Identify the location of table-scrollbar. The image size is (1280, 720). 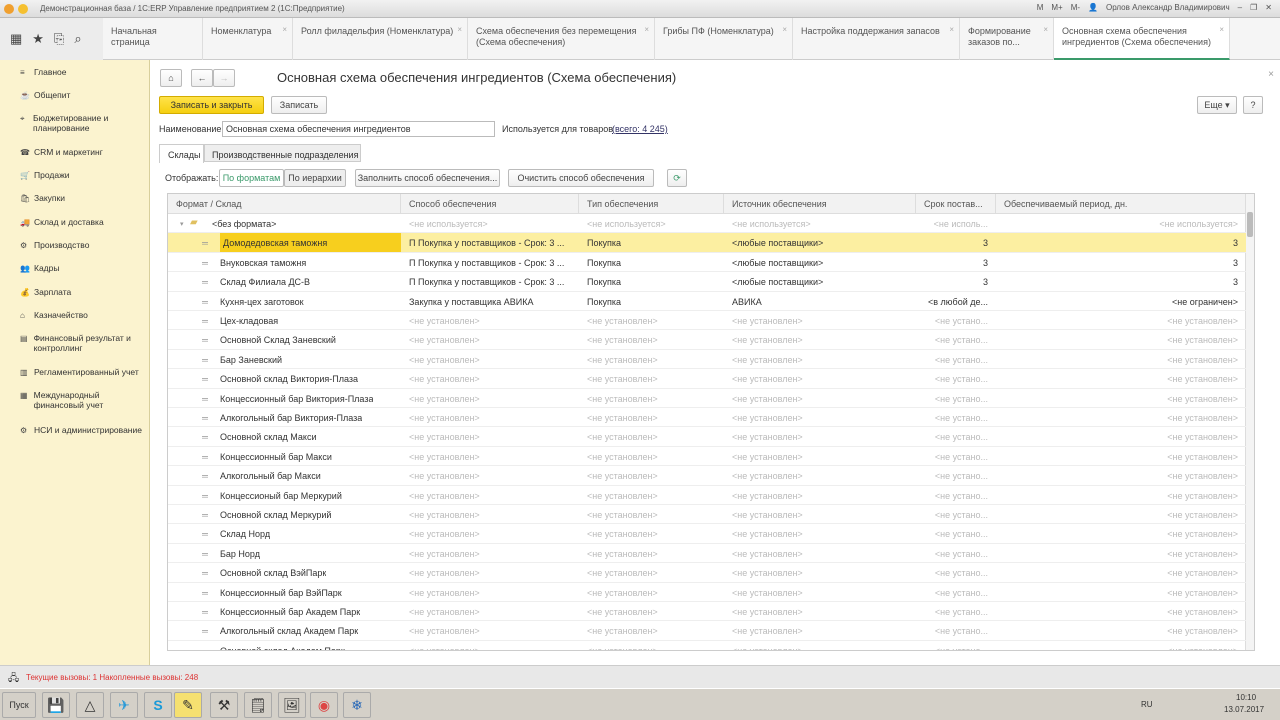
(1249, 422).